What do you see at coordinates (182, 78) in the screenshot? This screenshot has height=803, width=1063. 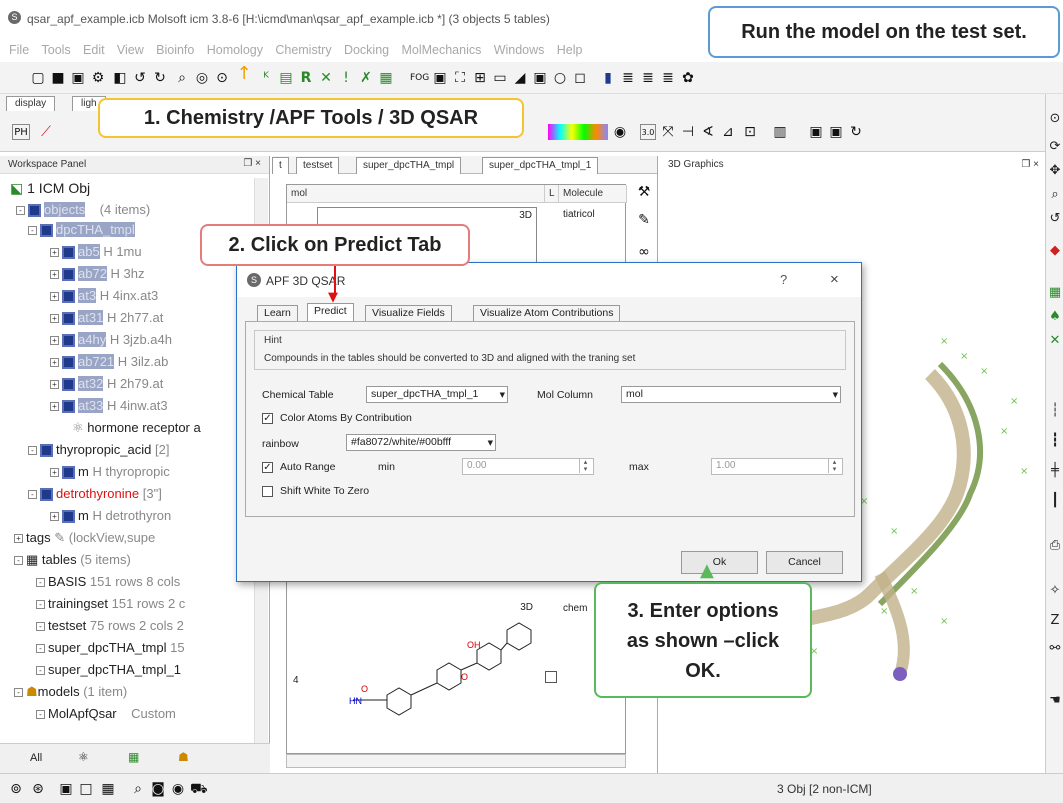 I see `search-molecule-icon: ⌕` at bounding box center [182, 78].